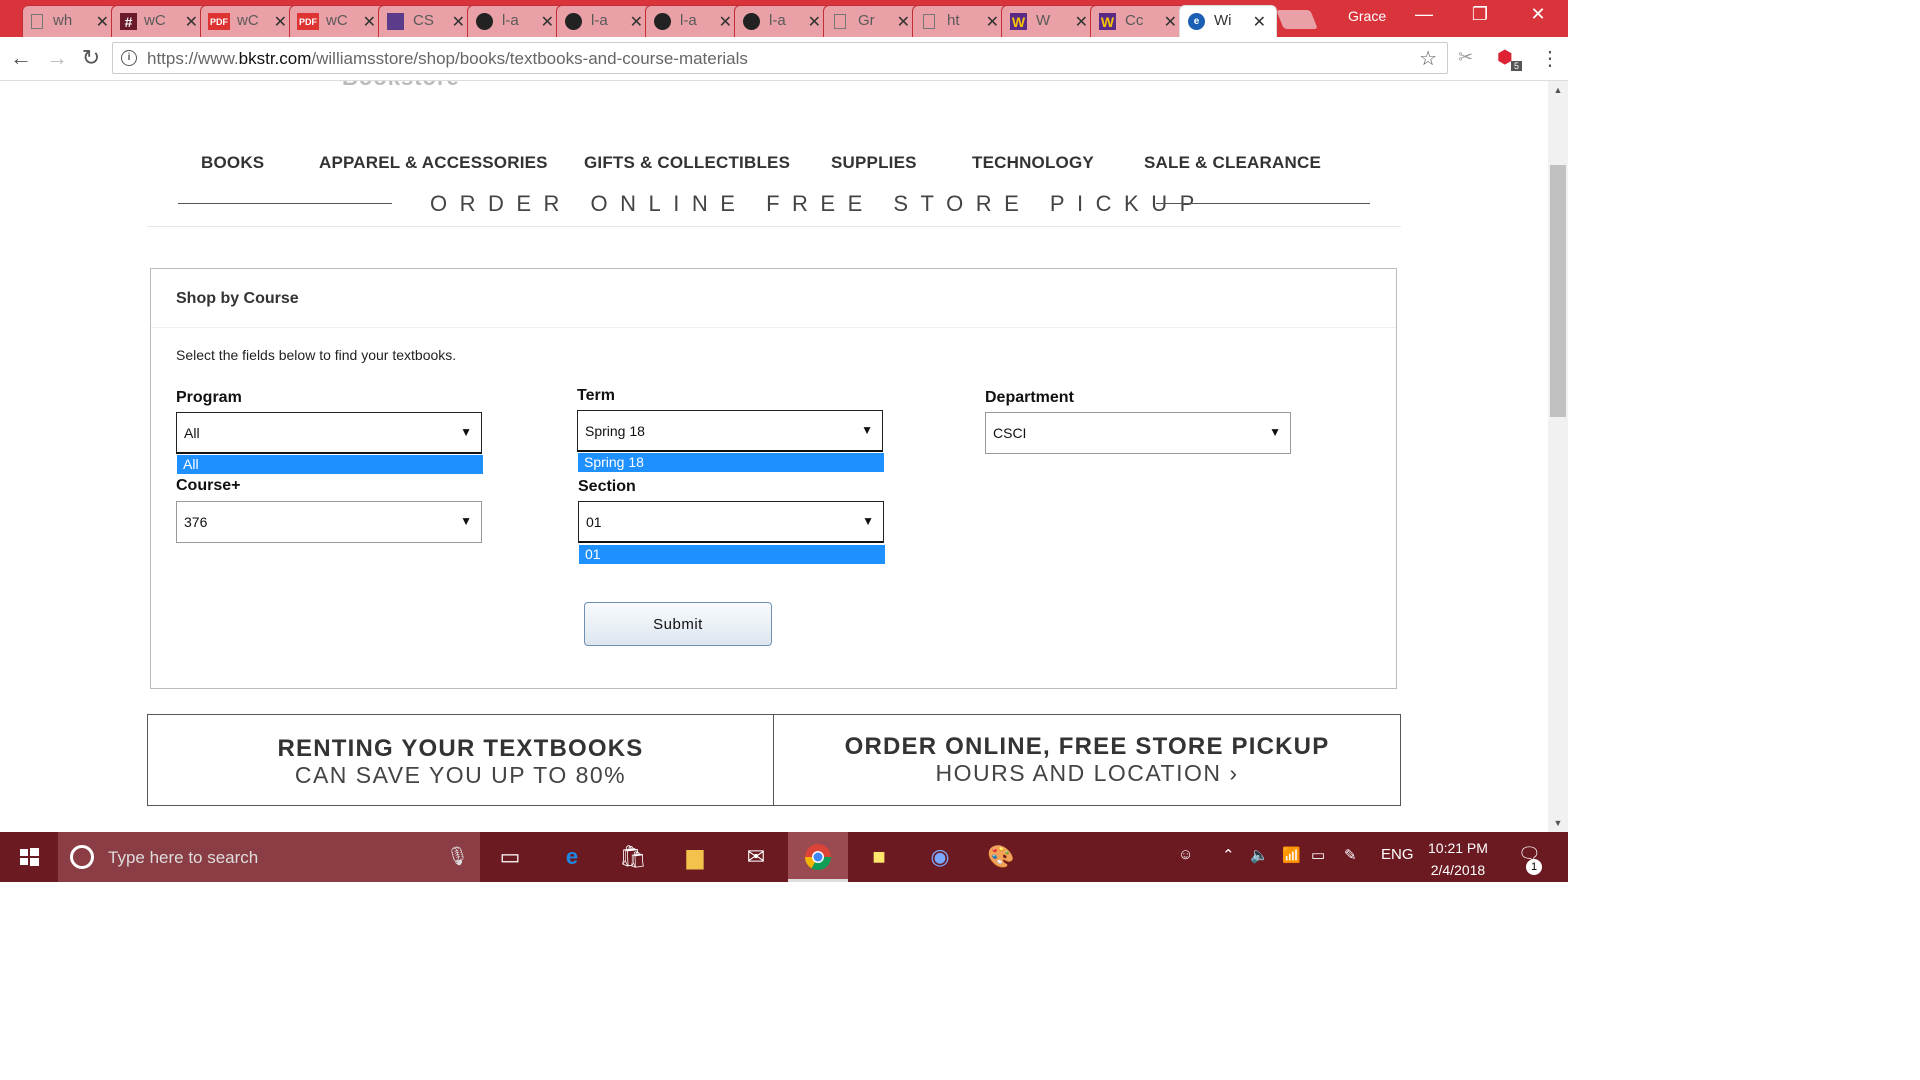 The height and width of the screenshot is (1080, 1920). Describe the element at coordinates (232, 163) in the screenshot. I see `nav-books: BOOKS` at that location.